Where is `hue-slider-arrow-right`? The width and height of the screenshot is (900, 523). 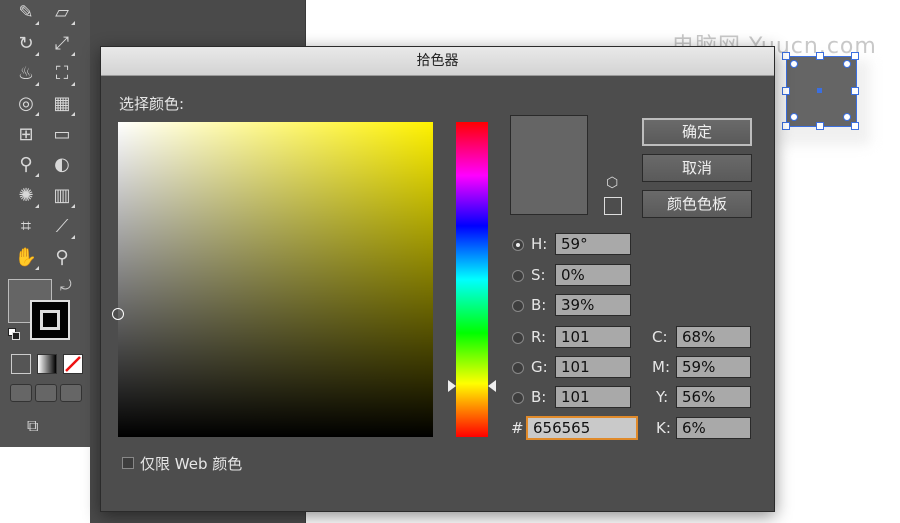 hue-slider-arrow-right is located at coordinates (492, 386).